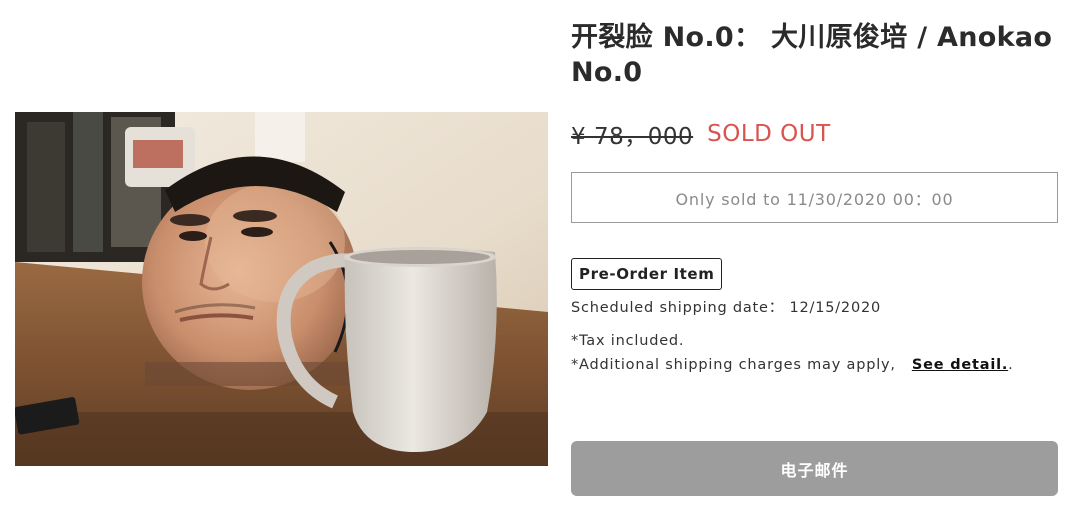 The image size is (1080, 511). Describe the element at coordinates (726, 308) in the screenshot. I see `shipping-date-text: Scheduled shipping date： 12/15/2020` at that location.